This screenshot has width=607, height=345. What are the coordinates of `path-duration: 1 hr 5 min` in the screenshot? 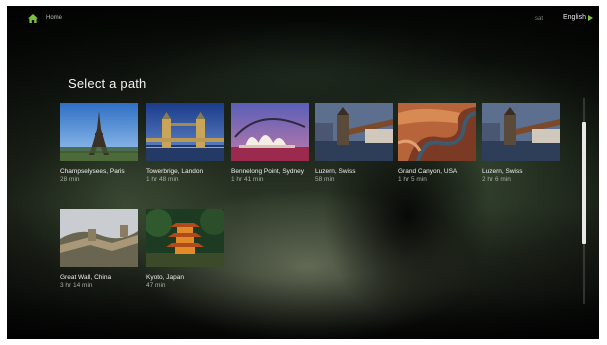 It's located at (412, 179).